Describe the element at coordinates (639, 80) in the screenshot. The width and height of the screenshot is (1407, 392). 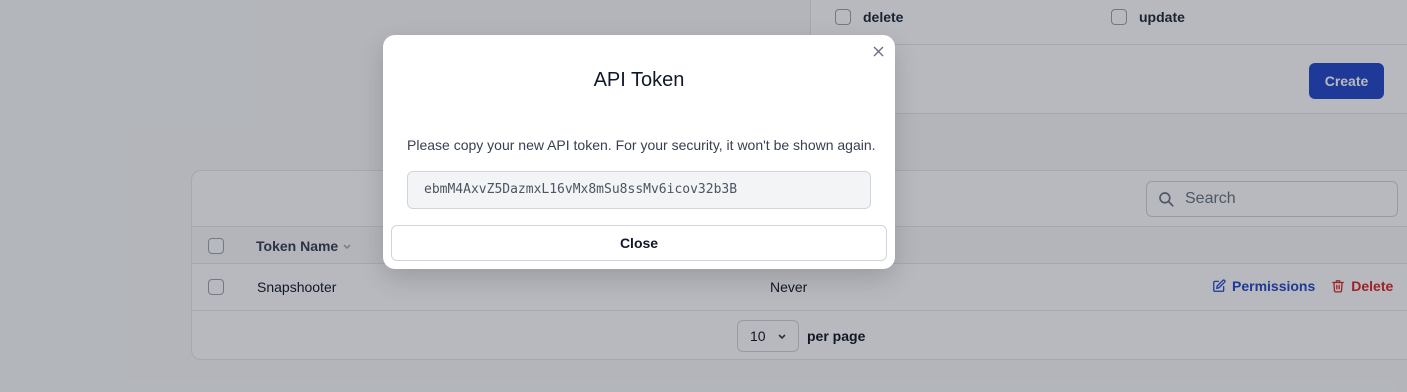
I see `modal-title: API Token` at that location.